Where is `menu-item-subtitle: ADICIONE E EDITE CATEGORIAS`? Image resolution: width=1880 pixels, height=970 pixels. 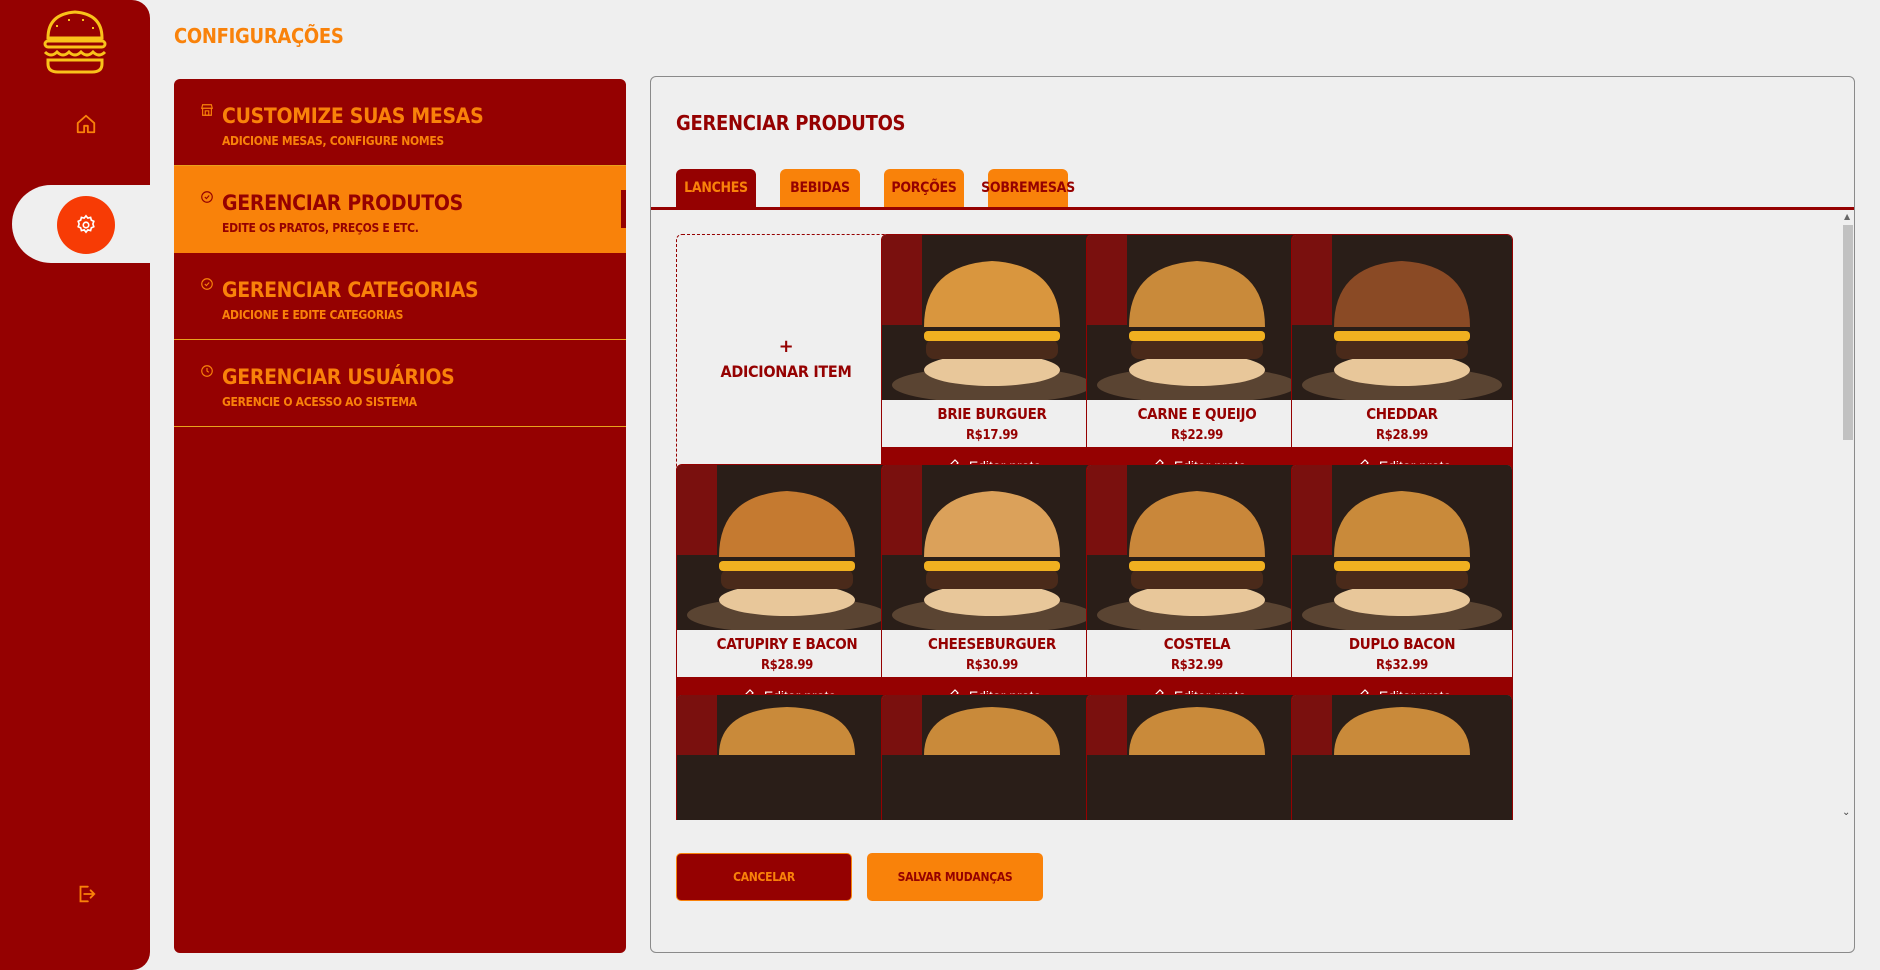
menu-item-subtitle: ADICIONE E EDITE CATEGORIAS is located at coordinates (313, 315).